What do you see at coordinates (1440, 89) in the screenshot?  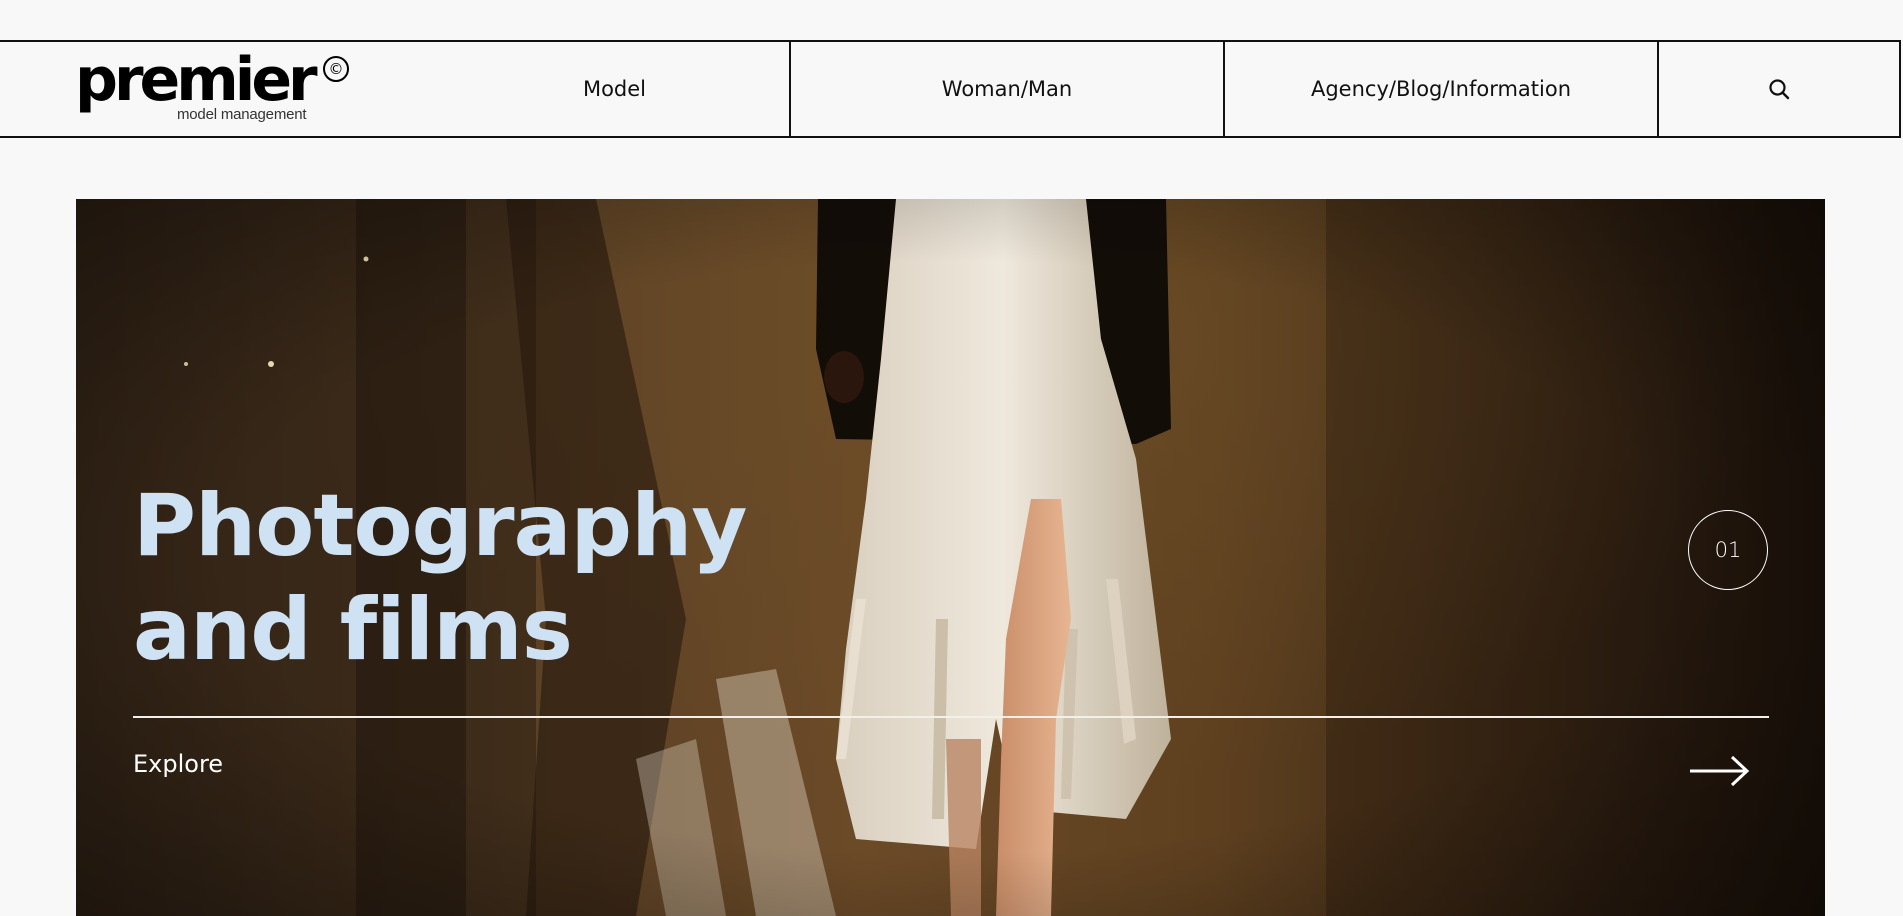 I see `nav-item-agency-blog-information: Agency/Blog/Information` at bounding box center [1440, 89].